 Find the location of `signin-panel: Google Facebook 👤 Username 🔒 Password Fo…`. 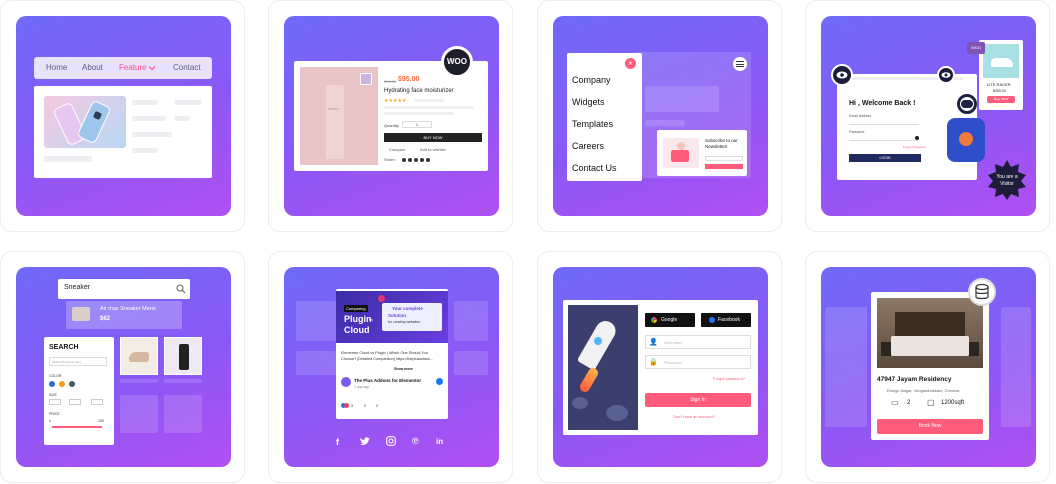

signin-panel: Google Facebook 👤 Username 🔒 Password Fo… is located at coordinates (660, 367).